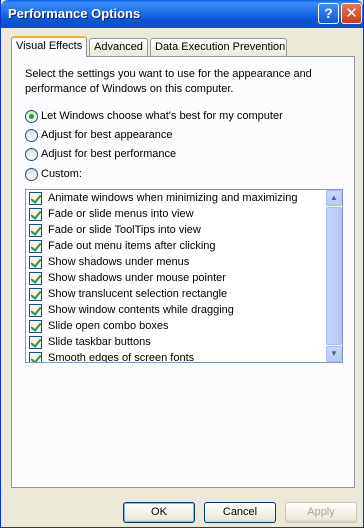  Describe the element at coordinates (138, 294) in the screenshot. I see `list-item-label: Show translucent selection rectangle` at that location.